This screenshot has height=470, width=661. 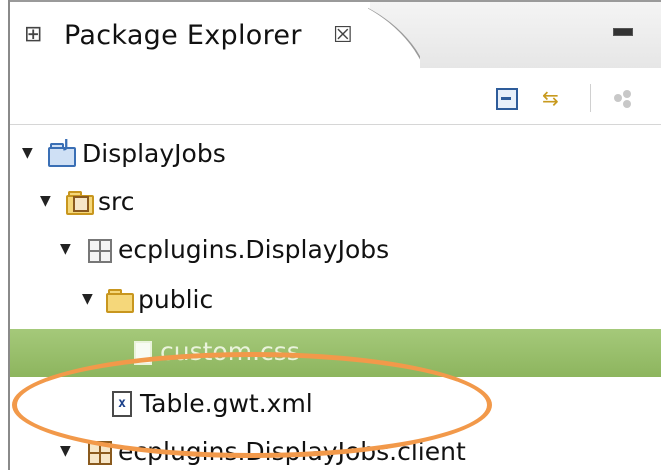 What do you see at coordinates (154, 153) in the screenshot?
I see `tree-item-label: DisplayJobs` at bounding box center [154, 153].